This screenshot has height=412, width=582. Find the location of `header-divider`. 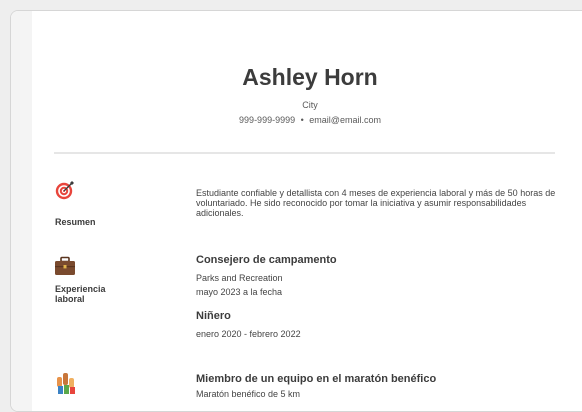

header-divider is located at coordinates (304, 153).